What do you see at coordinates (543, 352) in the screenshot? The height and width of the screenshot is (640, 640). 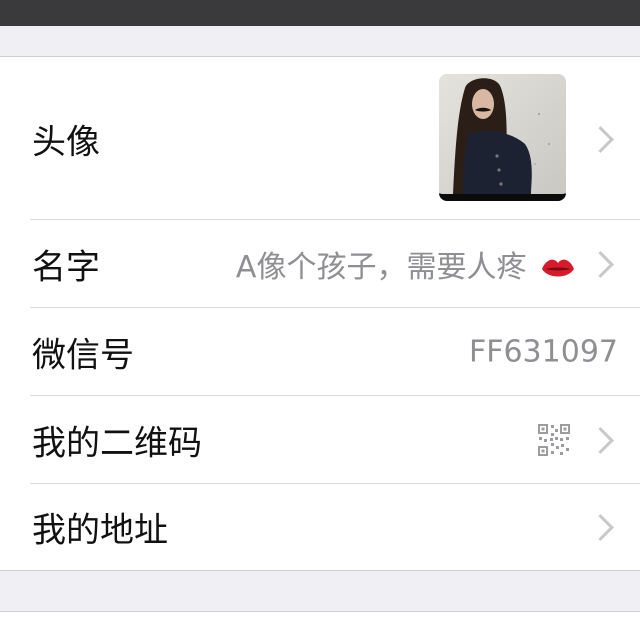 I see `wechat-id-value: FF631097` at bounding box center [543, 352].